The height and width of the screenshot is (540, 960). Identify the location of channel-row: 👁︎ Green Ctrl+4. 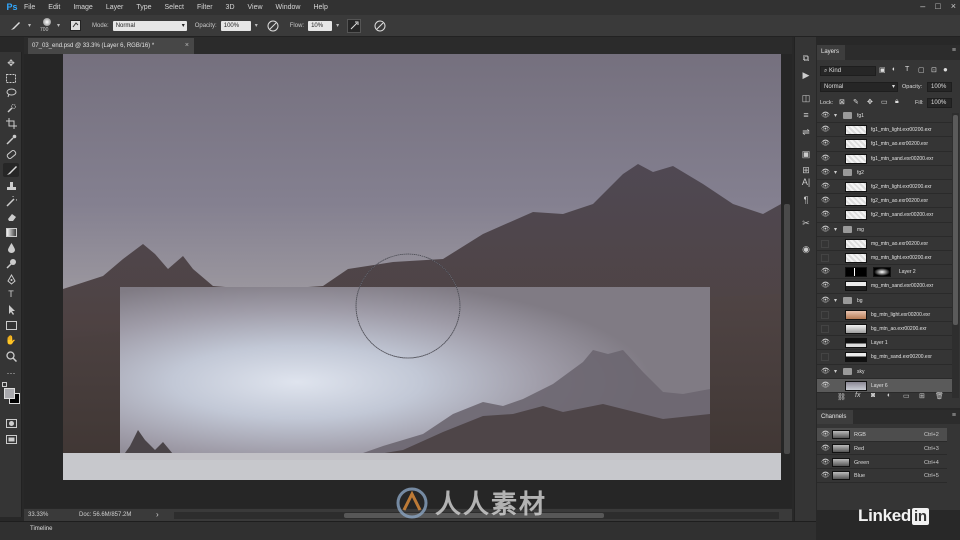
(882, 463).